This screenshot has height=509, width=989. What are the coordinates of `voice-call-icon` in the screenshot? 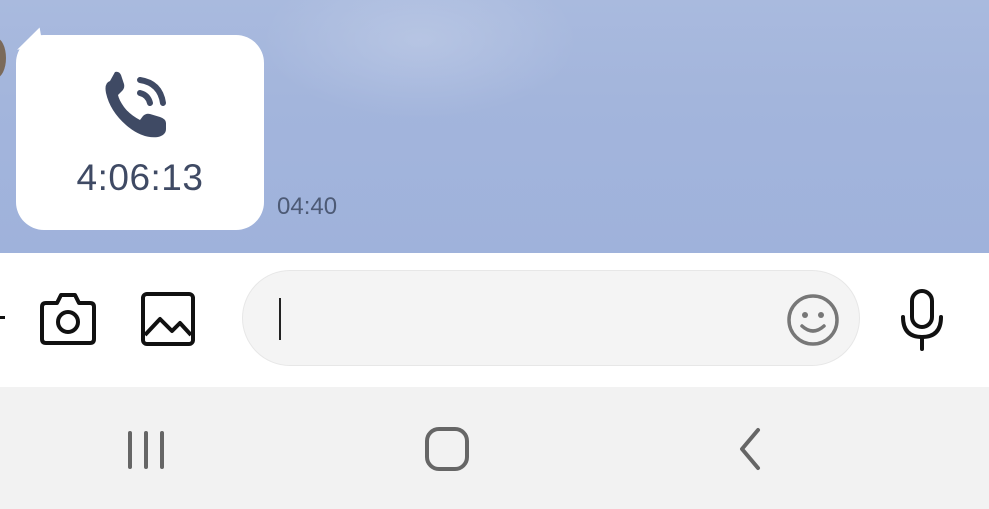 It's located at (135, 104).